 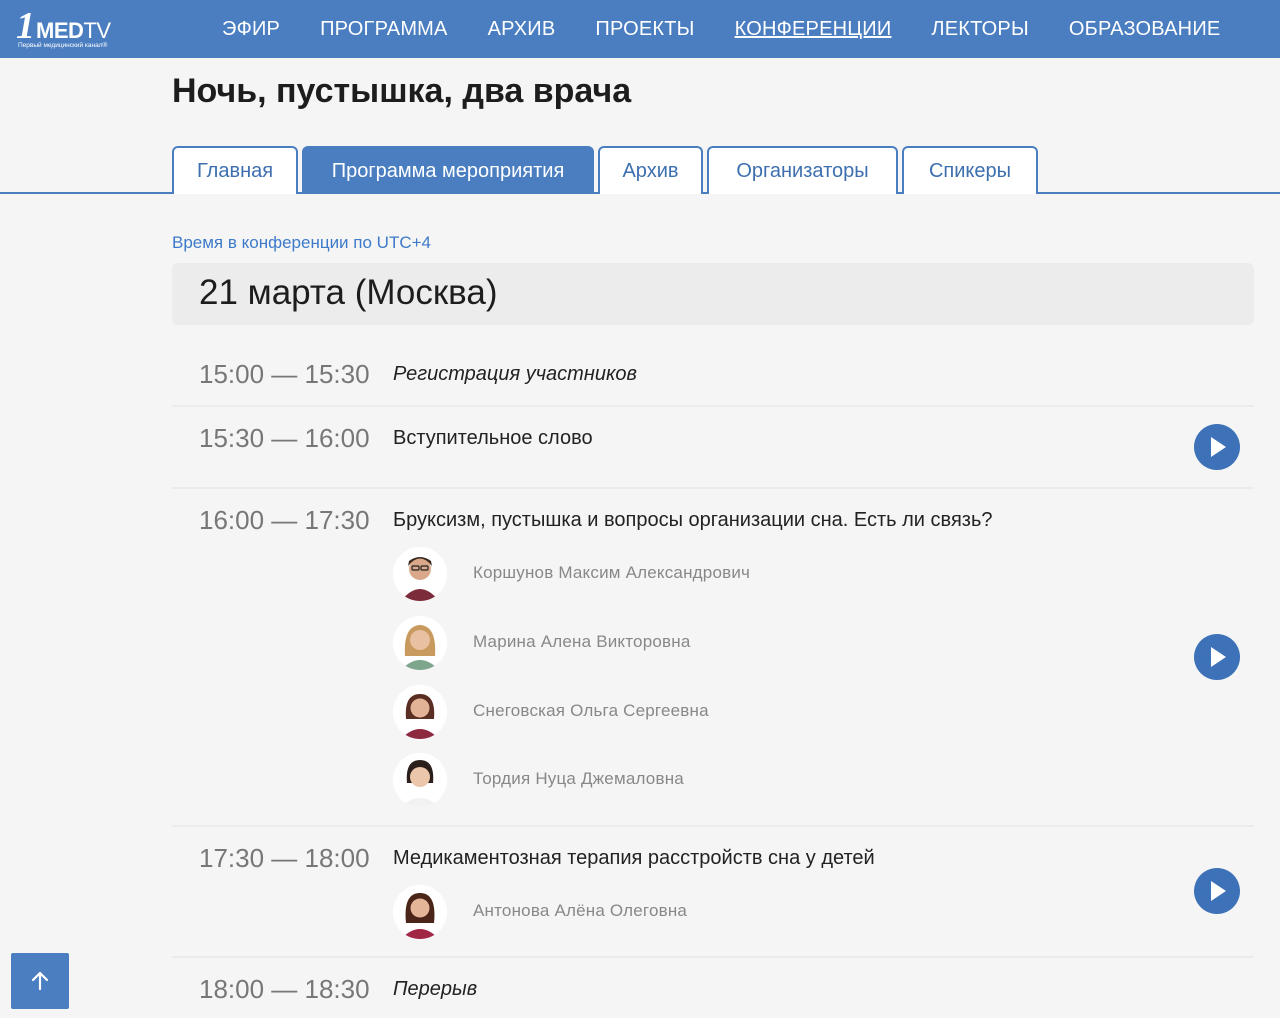 What do you see at coordinates (612, 572) in the screenshot?
I see `speaker-name: Коршунов Максим Александрович` at bounding box center [612, 572].